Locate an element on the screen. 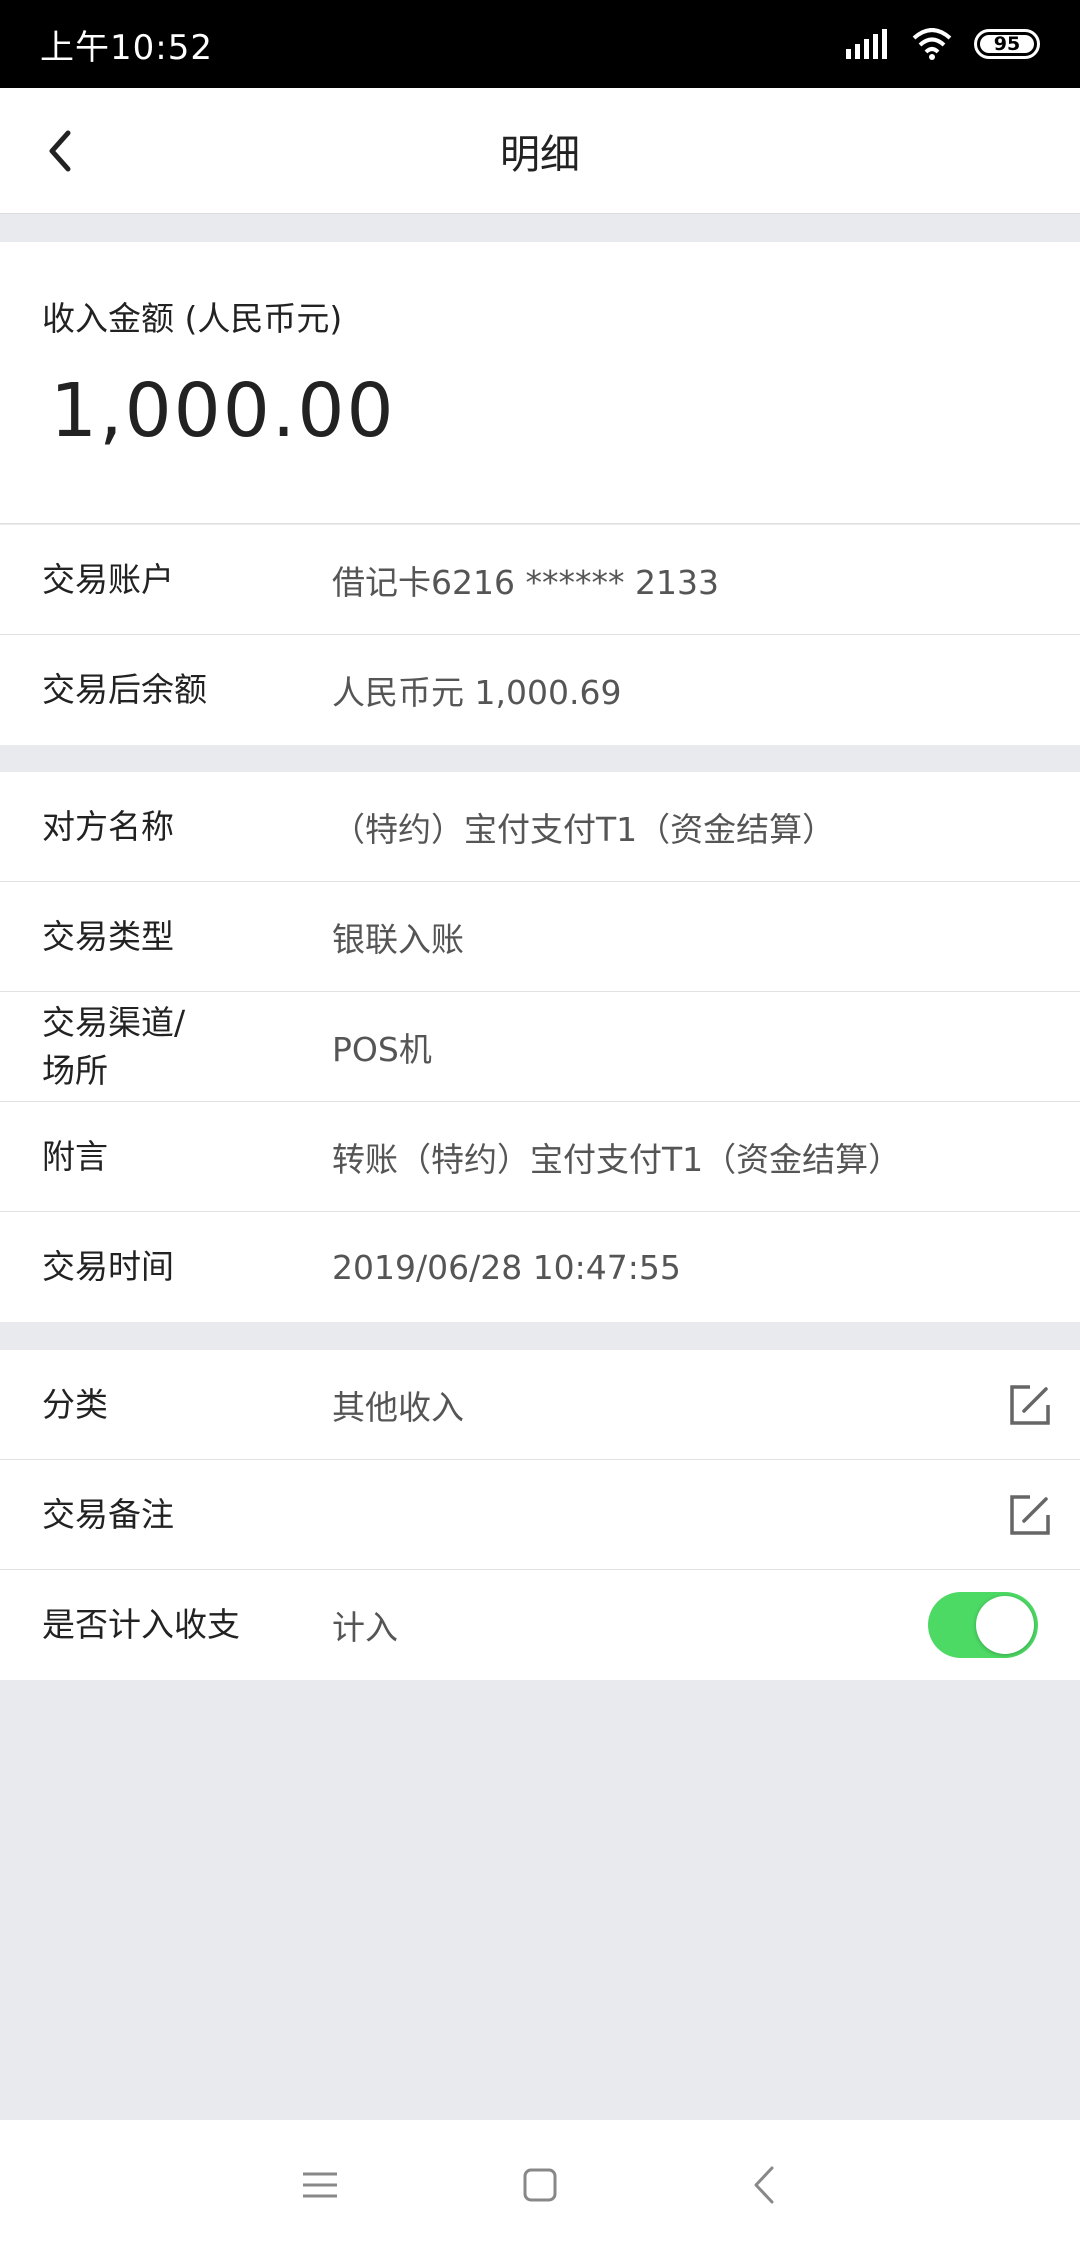  page-title: 明细 is located at coordinates (540, 154).